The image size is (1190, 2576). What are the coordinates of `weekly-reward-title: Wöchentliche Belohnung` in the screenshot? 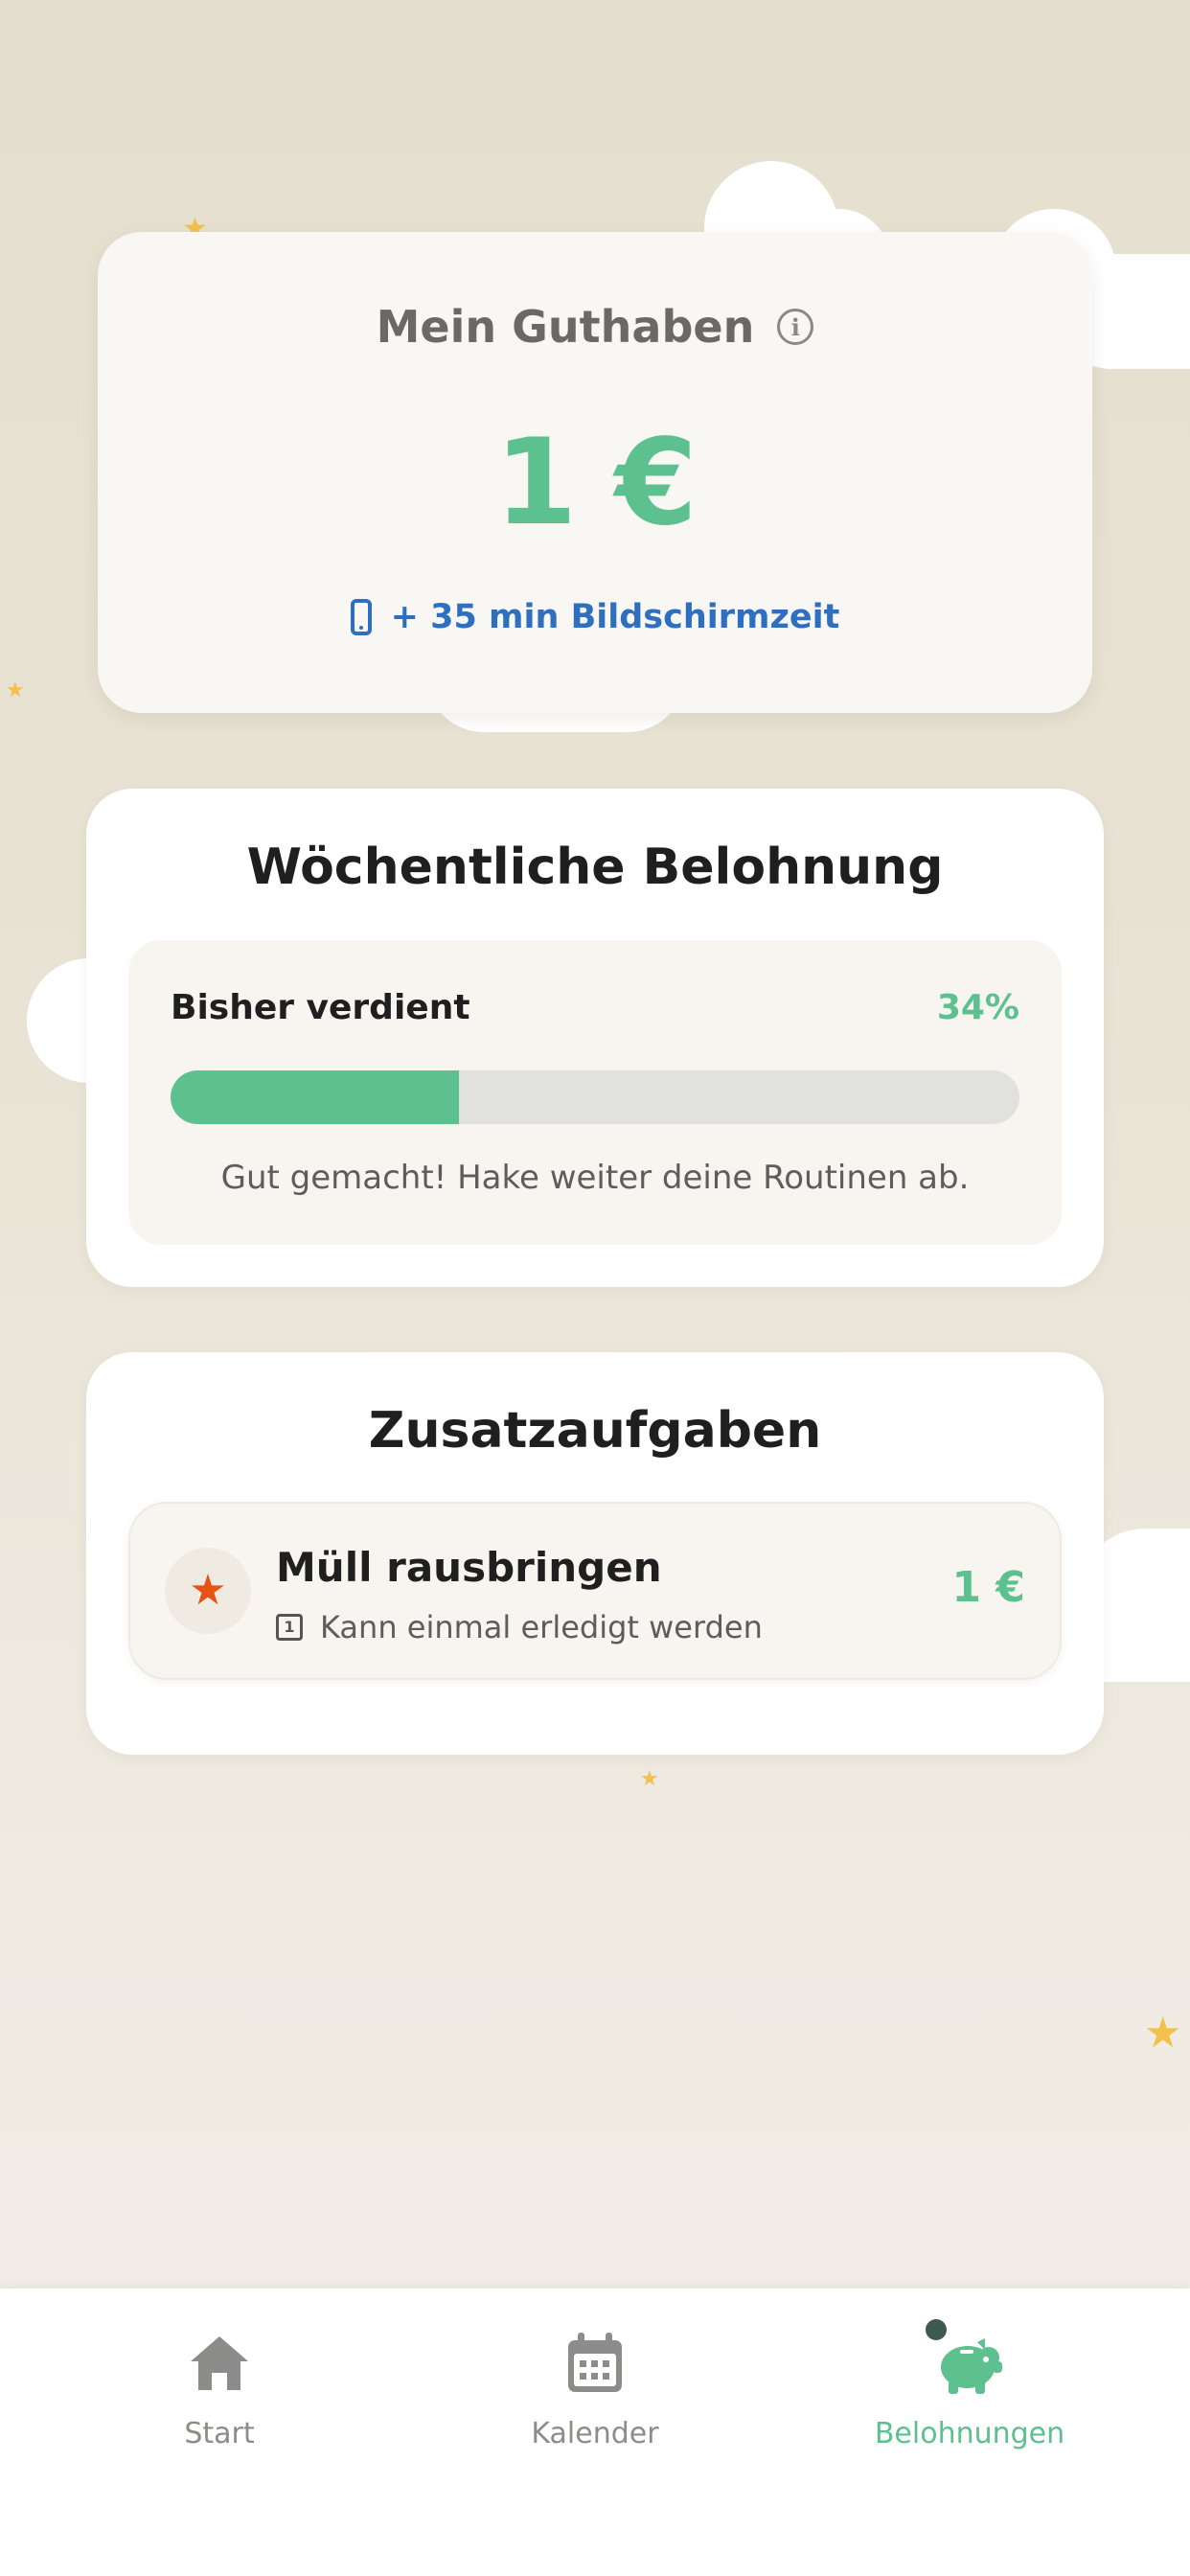 It's located at (595, 867).